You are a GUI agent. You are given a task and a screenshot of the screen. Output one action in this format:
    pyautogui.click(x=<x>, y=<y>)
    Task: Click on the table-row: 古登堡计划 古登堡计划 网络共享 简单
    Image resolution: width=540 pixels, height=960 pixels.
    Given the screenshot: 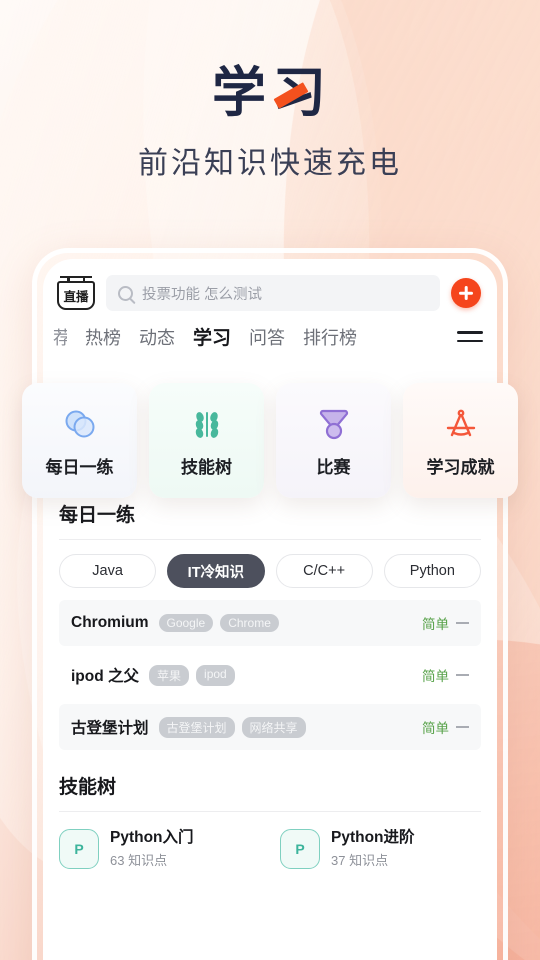 What is the action you would take?
    pyautogui.click(x=270, y=727)
    